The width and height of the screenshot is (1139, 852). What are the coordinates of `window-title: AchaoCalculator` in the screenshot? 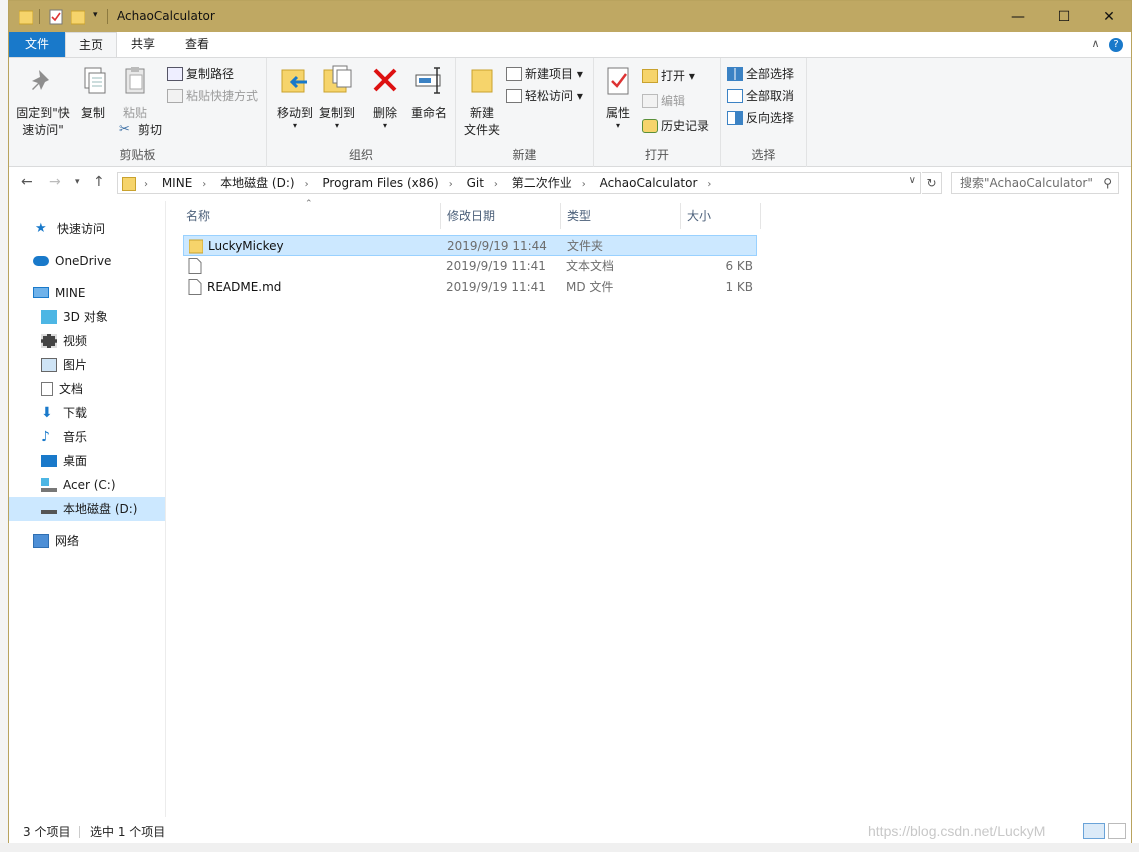 It's located at (166, 16).